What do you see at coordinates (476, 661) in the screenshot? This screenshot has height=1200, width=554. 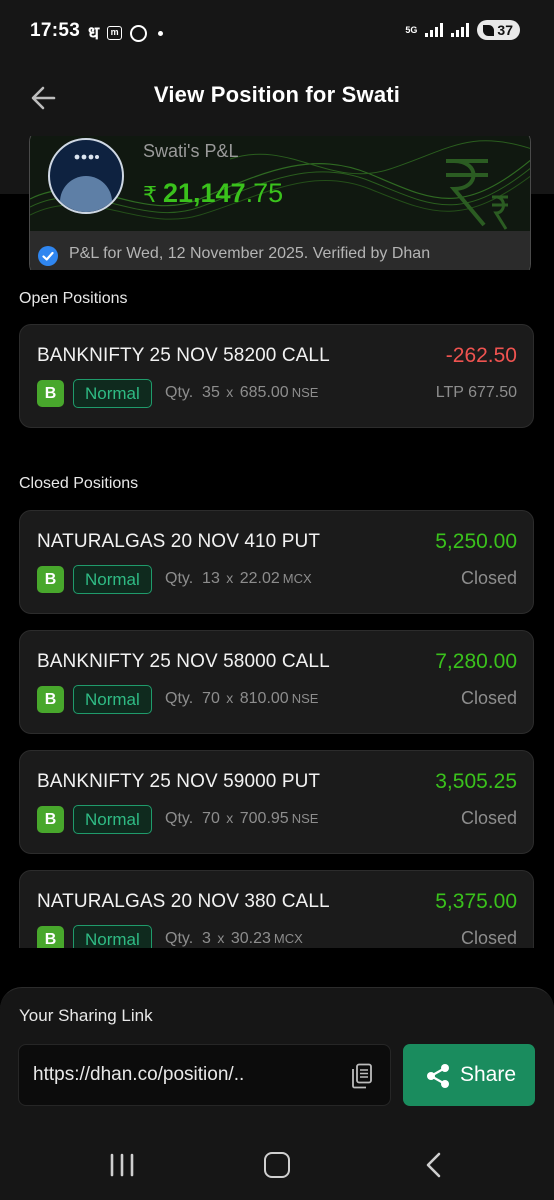 I see `position-pnl: 7,280.00` at bounding box center [476, 661].